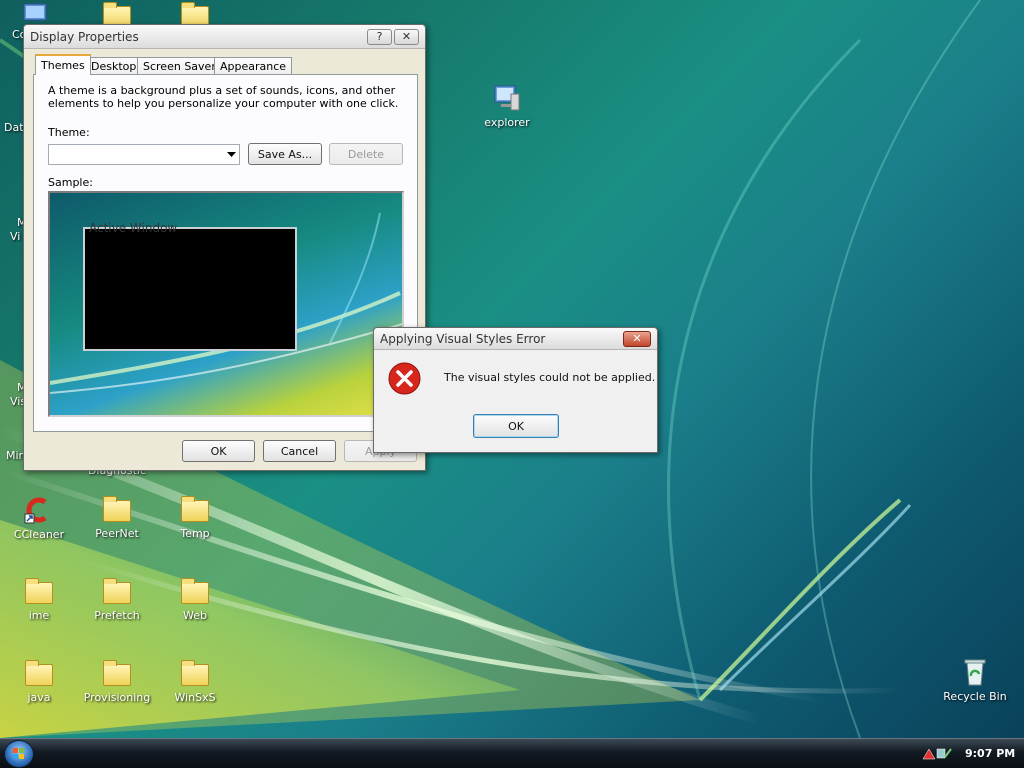  Describe the element at coordinates (299, 451) in the screenshot. I see `cancel-button: Cancel` at that location.